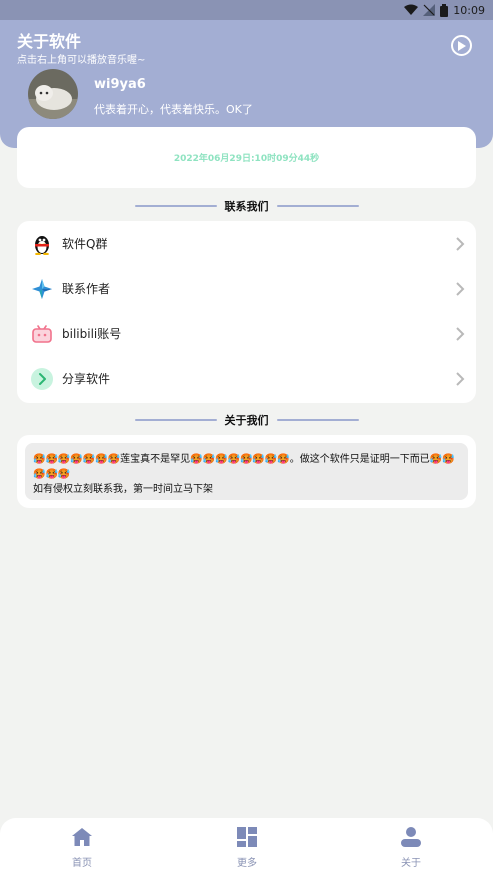  Describe the element at coordinates (444, 10) in the screenshot. I see `battery-icon` at that location.